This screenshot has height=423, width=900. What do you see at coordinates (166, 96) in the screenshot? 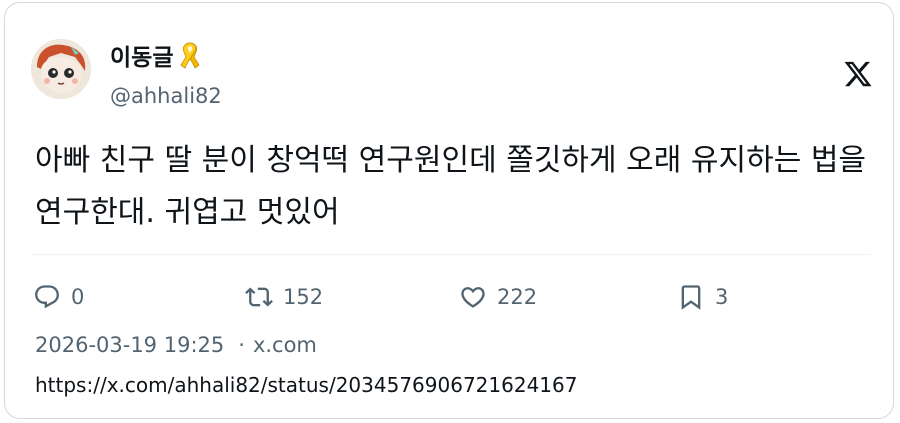
I see `user-handle: @ahhali82` at bounding box center [166, 96].